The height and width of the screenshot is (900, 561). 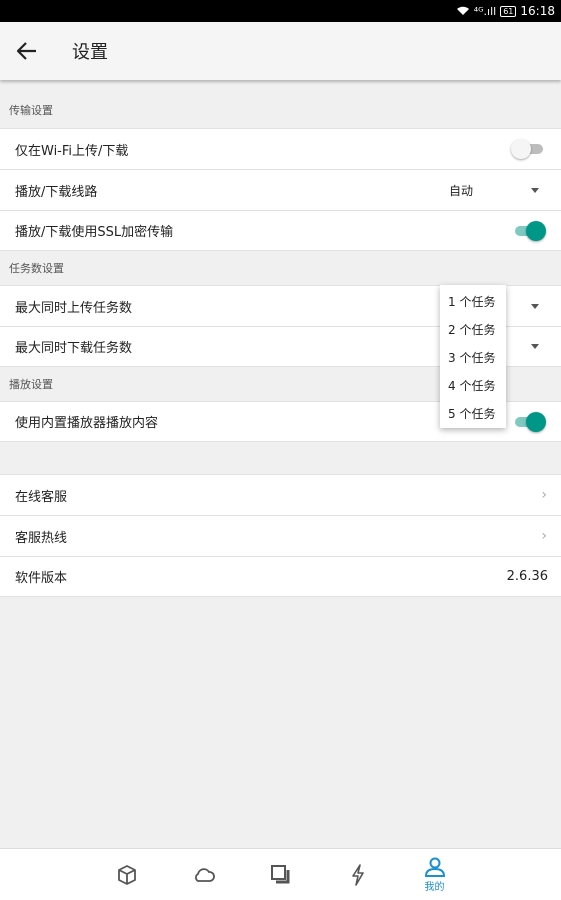 I want to click on box-icon, so click(x=127, y=875).